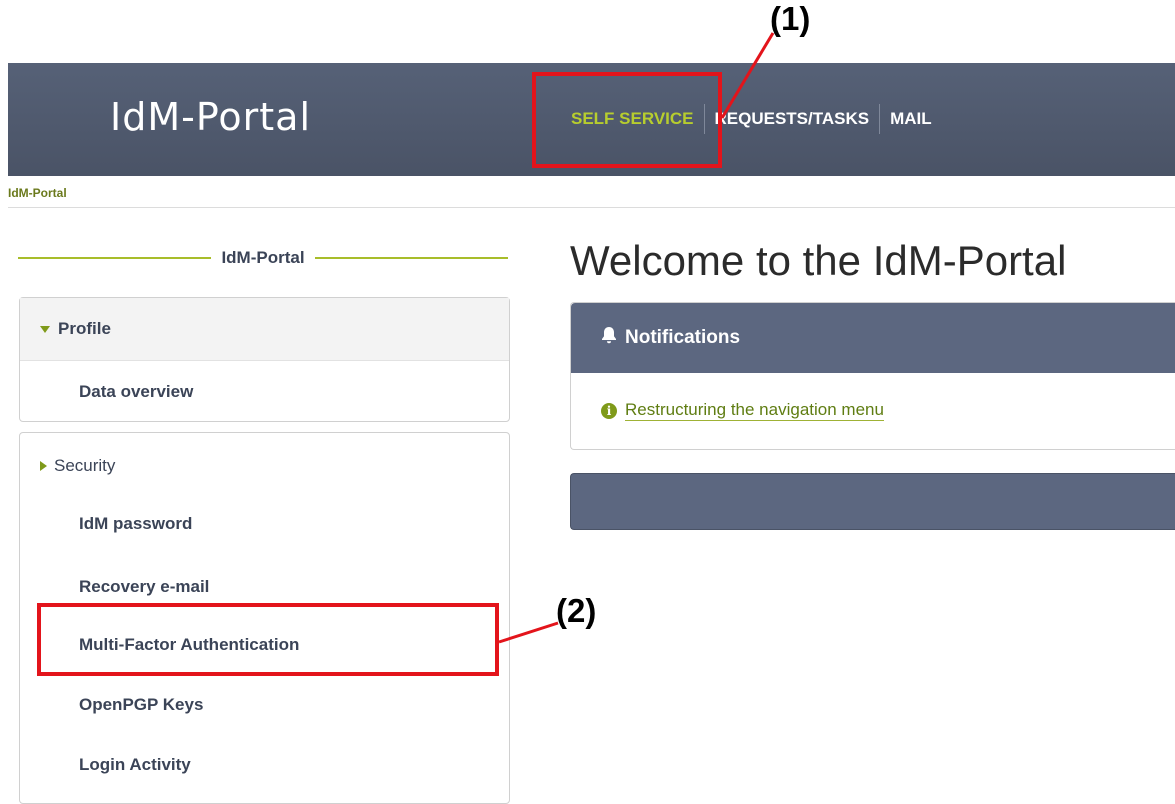 This screenshot has width=1175, height=804. Describe the element at coordinates (576, 610) in the screenshot. I see `annotation-label-2: (2)` at that location.